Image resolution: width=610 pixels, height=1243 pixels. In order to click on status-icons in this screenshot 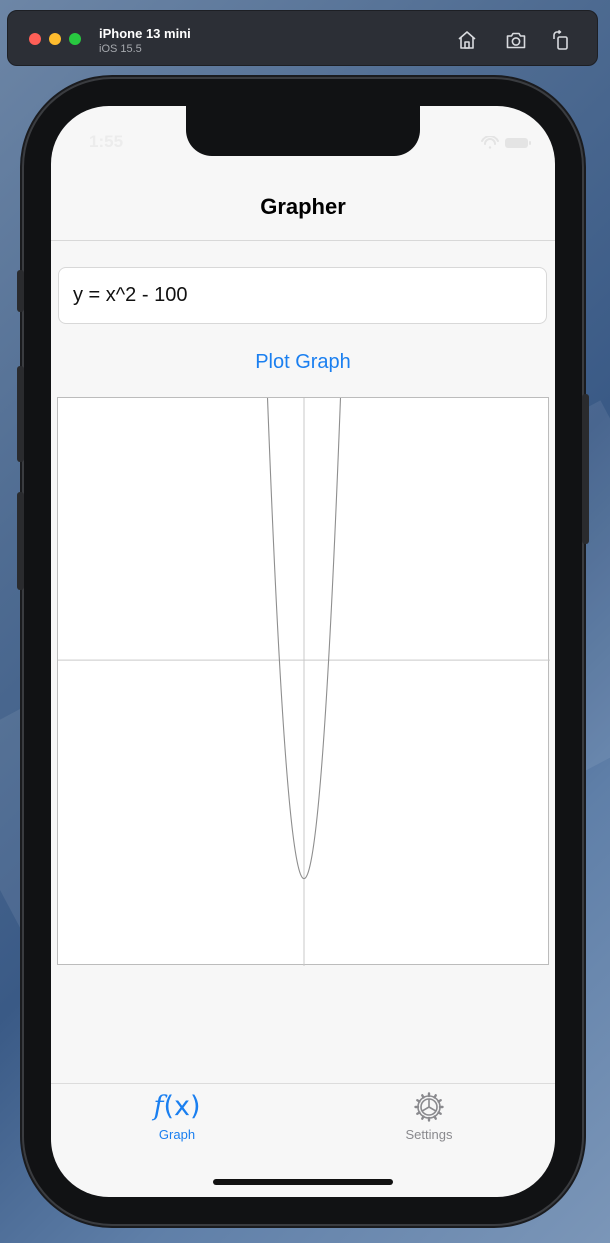, I will do `click(507, 142)`.